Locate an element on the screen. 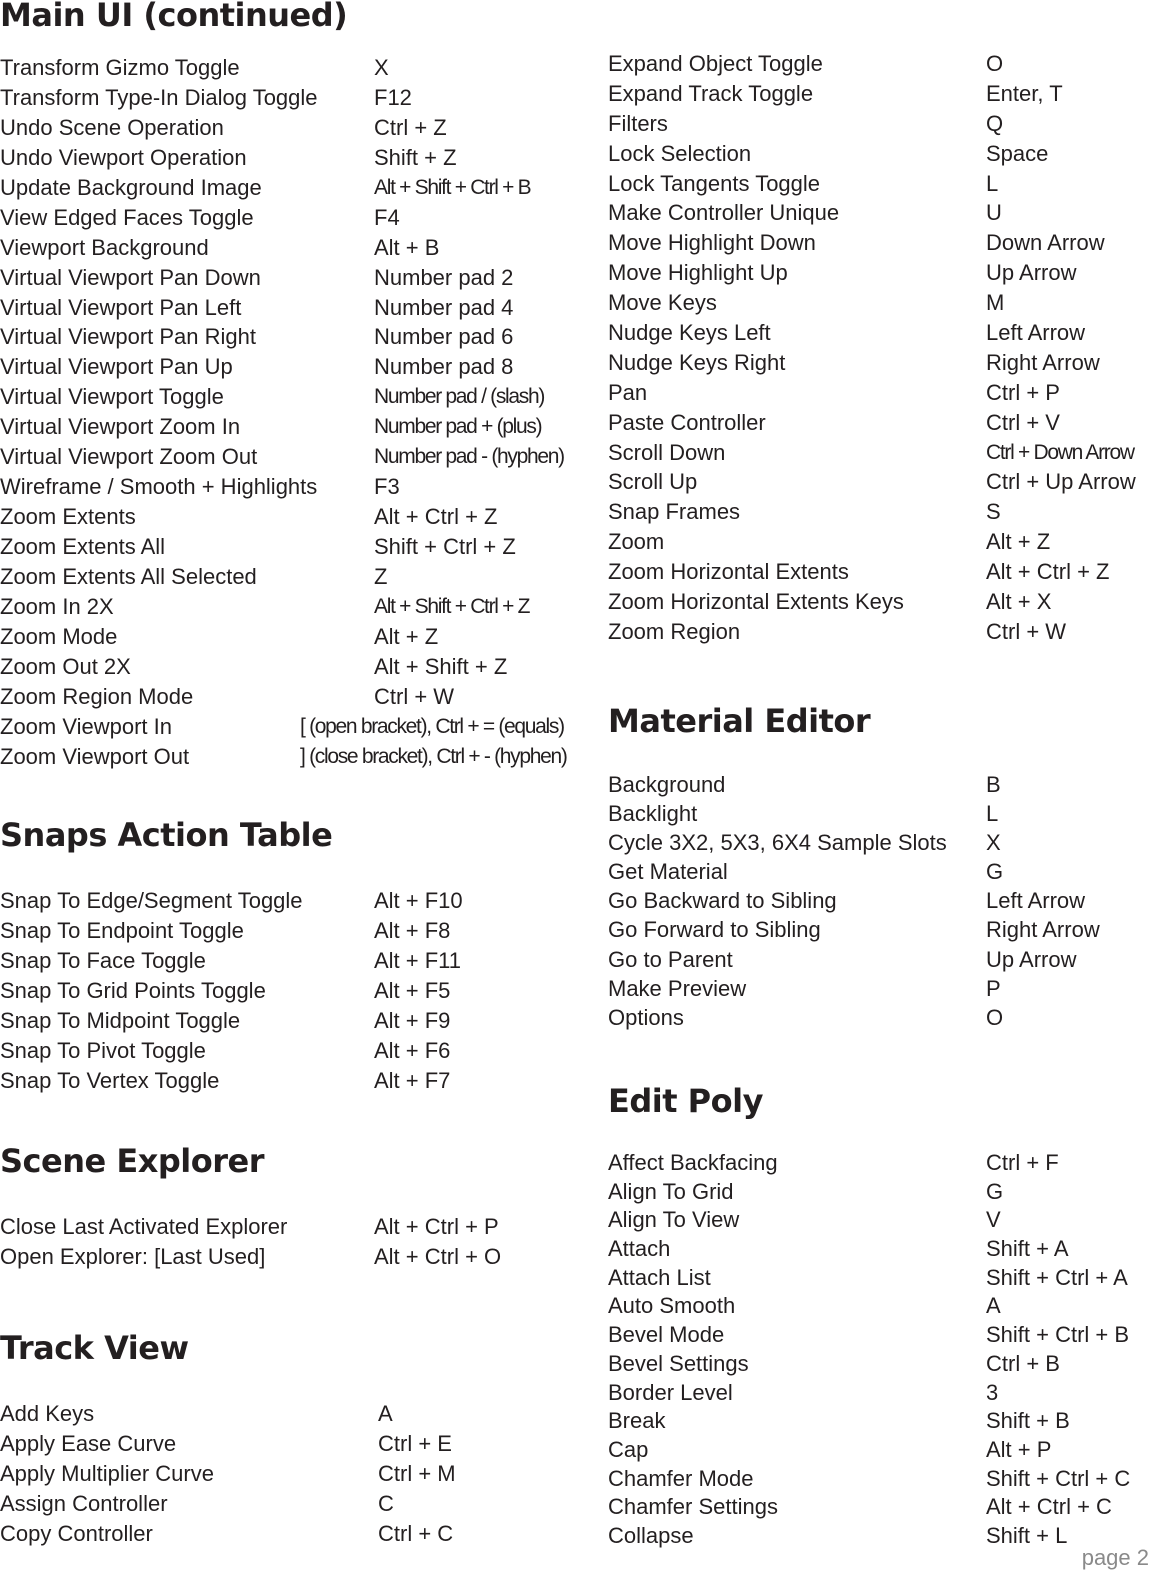 The height and width of the screenshot is (1573, 1159). action-name: Transform Type-In Dialog Toggle is located at coordinates (159, 97).